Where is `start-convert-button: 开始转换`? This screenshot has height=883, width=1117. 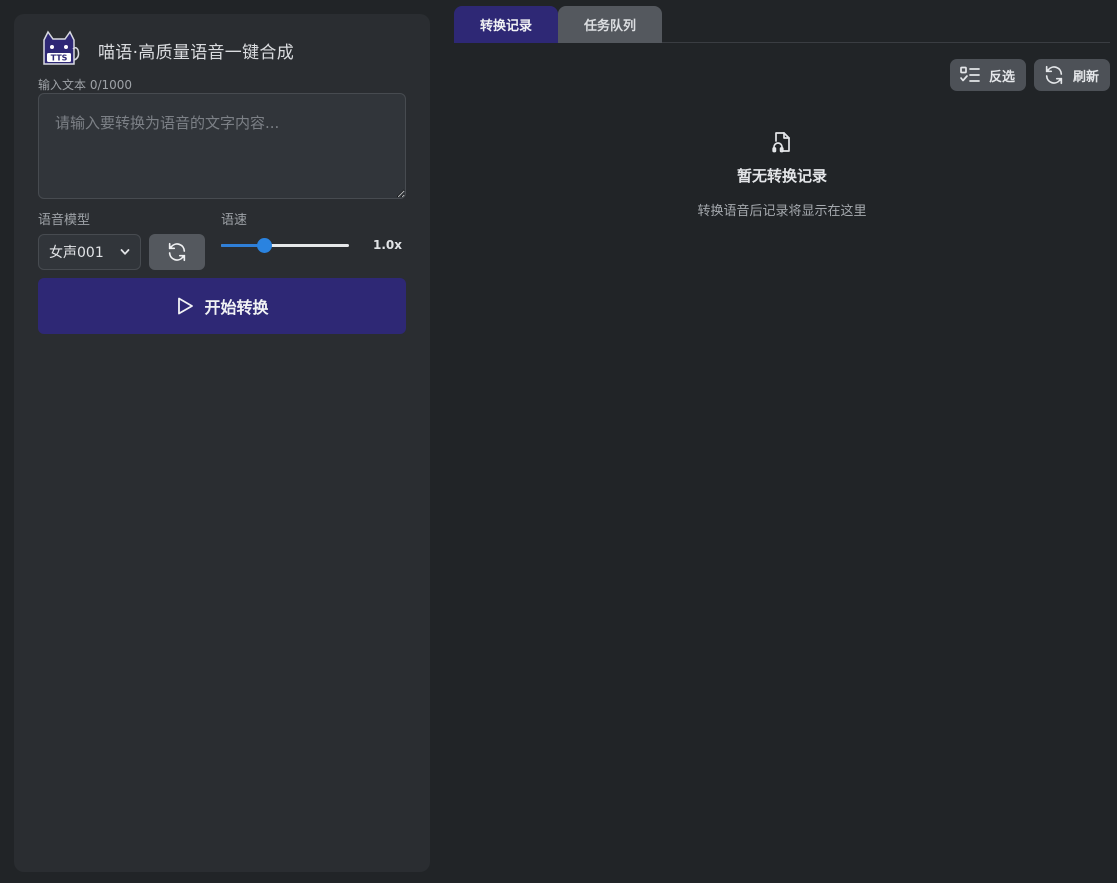 start-convert-button: 开始转换 is located at coordinates (222, 306).